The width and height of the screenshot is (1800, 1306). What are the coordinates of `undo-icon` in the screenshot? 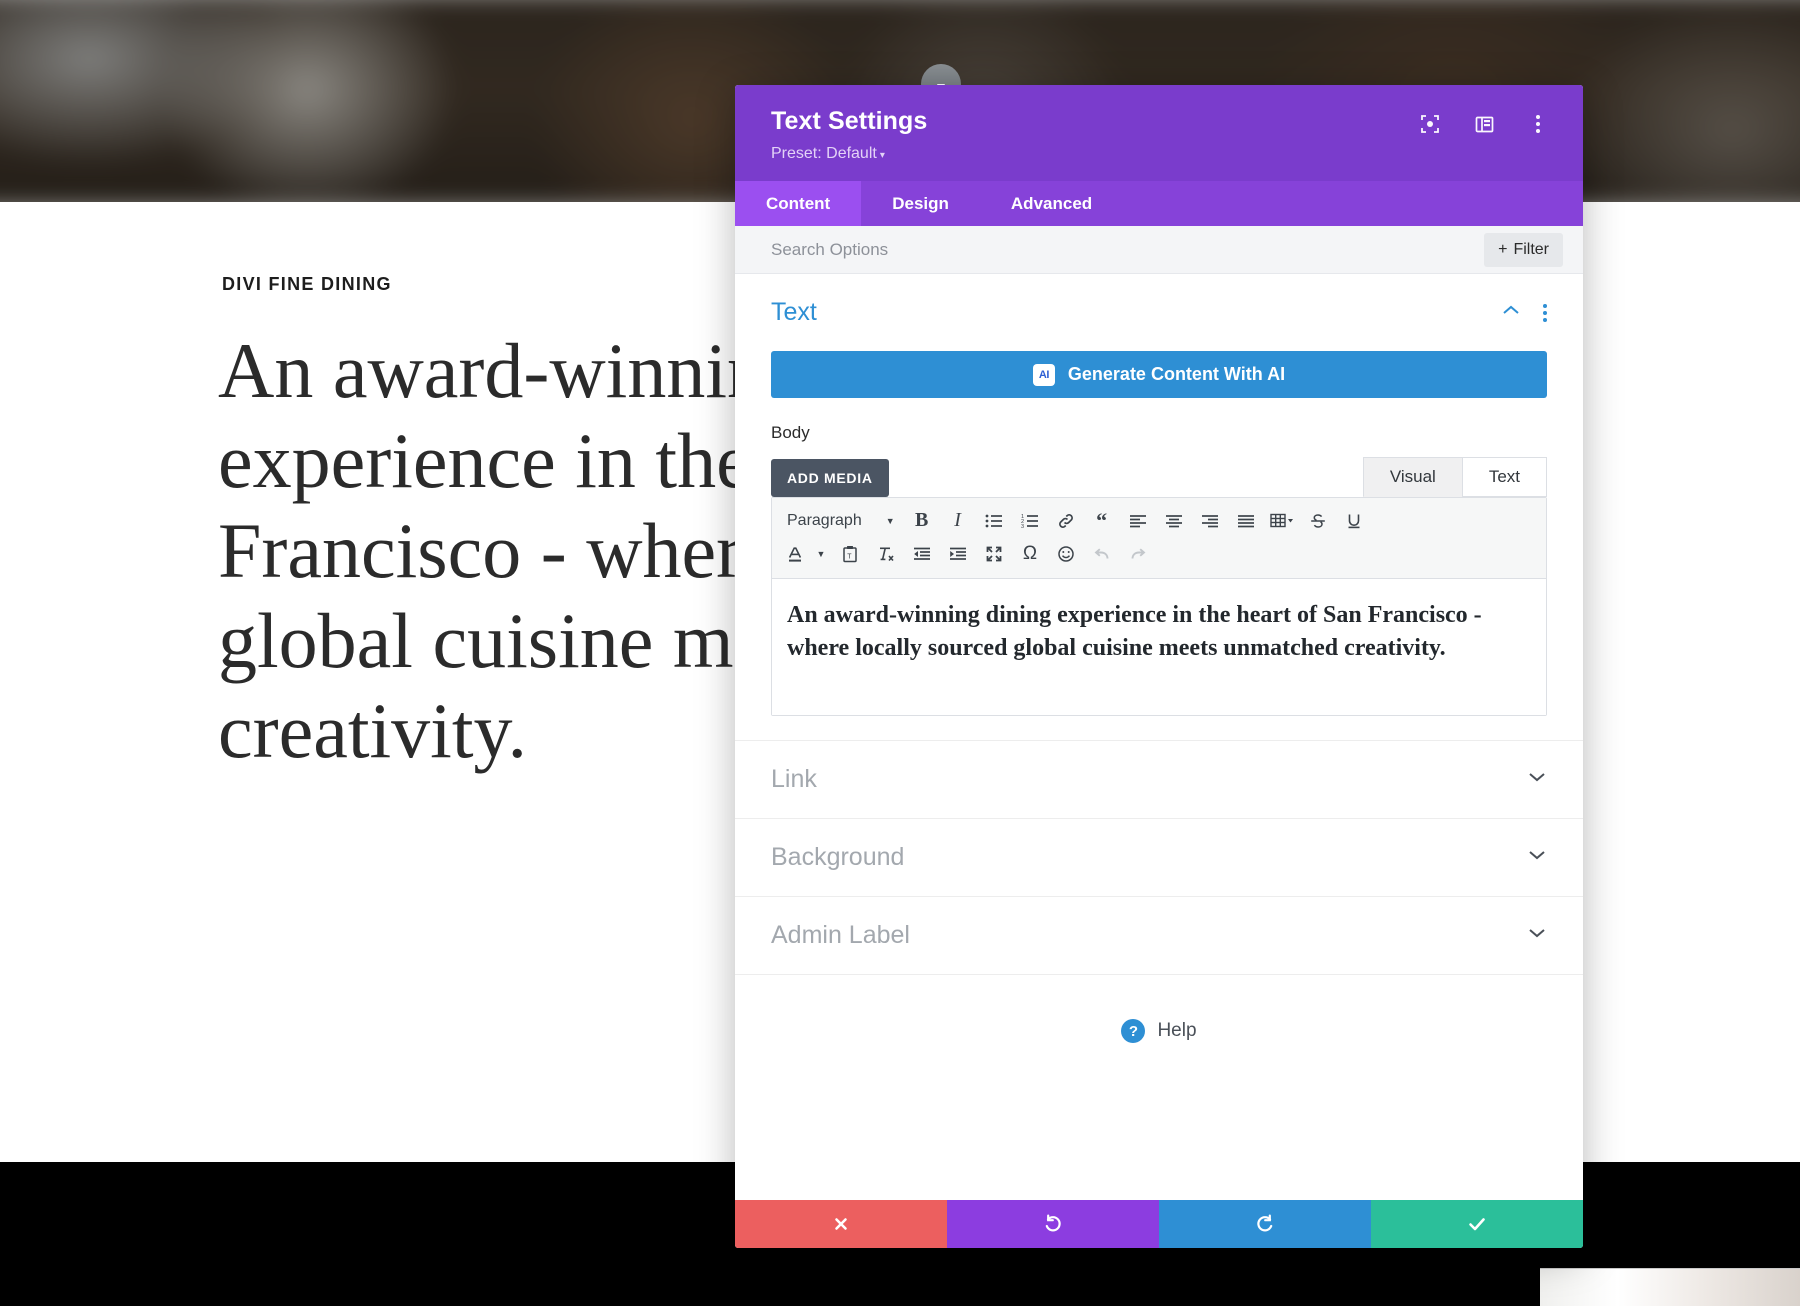 It's located at (1102, 554).